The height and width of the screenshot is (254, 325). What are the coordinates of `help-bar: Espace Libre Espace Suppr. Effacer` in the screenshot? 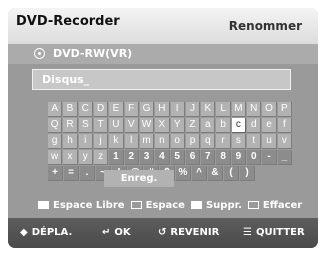 It's located at (173, 205).